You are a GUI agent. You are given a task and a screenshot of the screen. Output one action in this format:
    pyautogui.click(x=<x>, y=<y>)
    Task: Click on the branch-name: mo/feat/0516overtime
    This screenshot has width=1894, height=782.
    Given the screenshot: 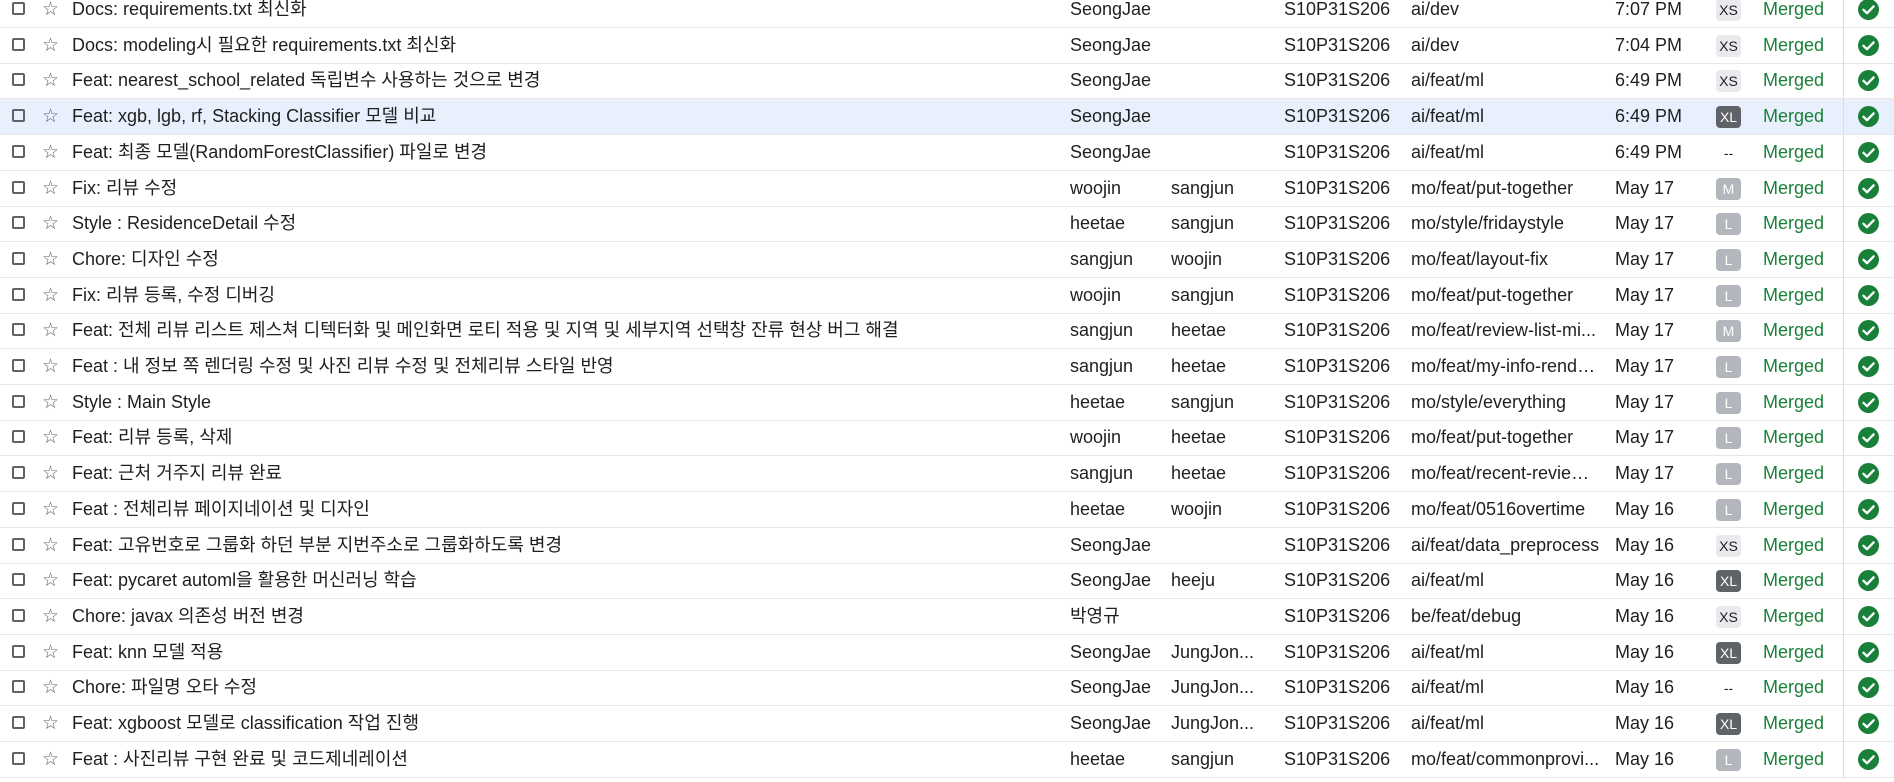 What is the action you would take?
    pyautogui.click(x=1506, y=509)
    